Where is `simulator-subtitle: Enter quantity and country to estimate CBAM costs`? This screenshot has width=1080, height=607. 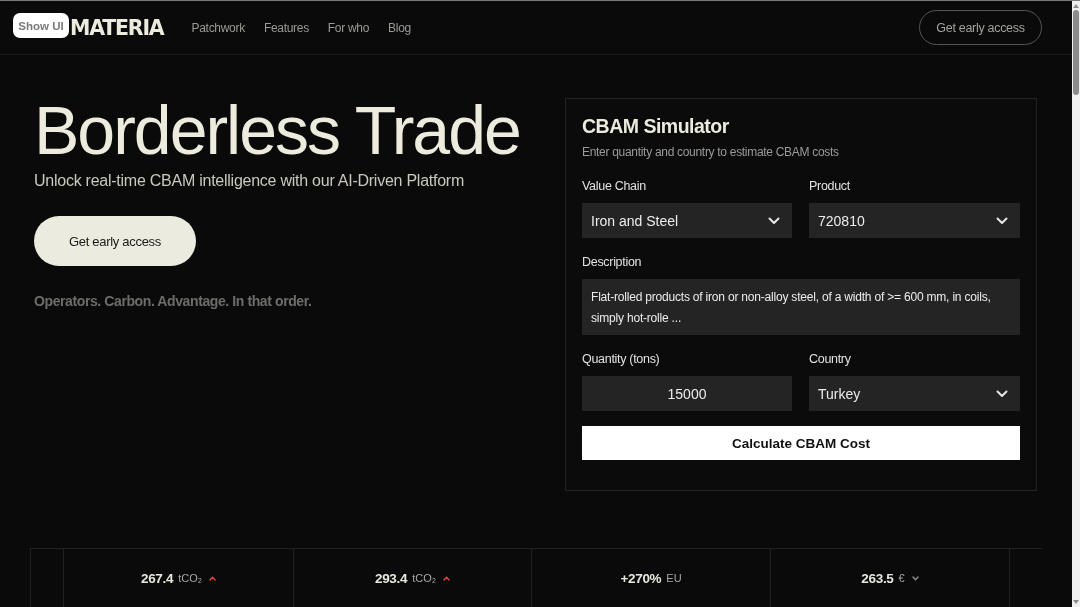
simulator-subtitle: Enter quantity and country to estimate CBAM costs is located at coordinates (711, 152).